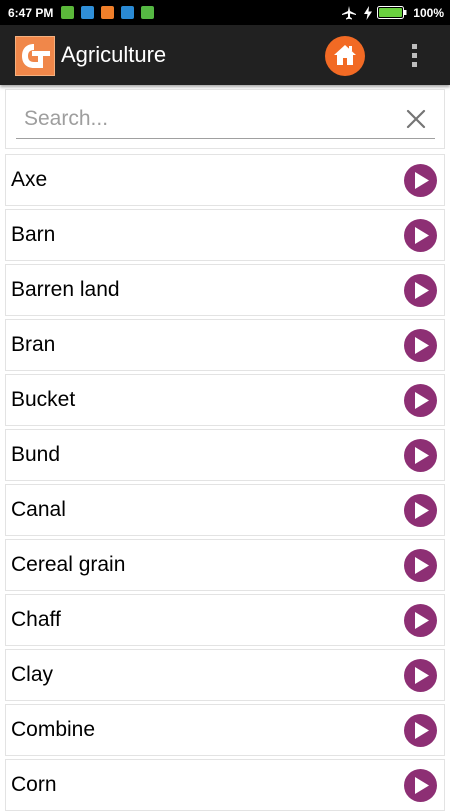 The width and height of the screenshot is (450, 811). Describe the element at coordinates (33, 234) in the screenshot. I see `list-item-label: Barn` at that location.